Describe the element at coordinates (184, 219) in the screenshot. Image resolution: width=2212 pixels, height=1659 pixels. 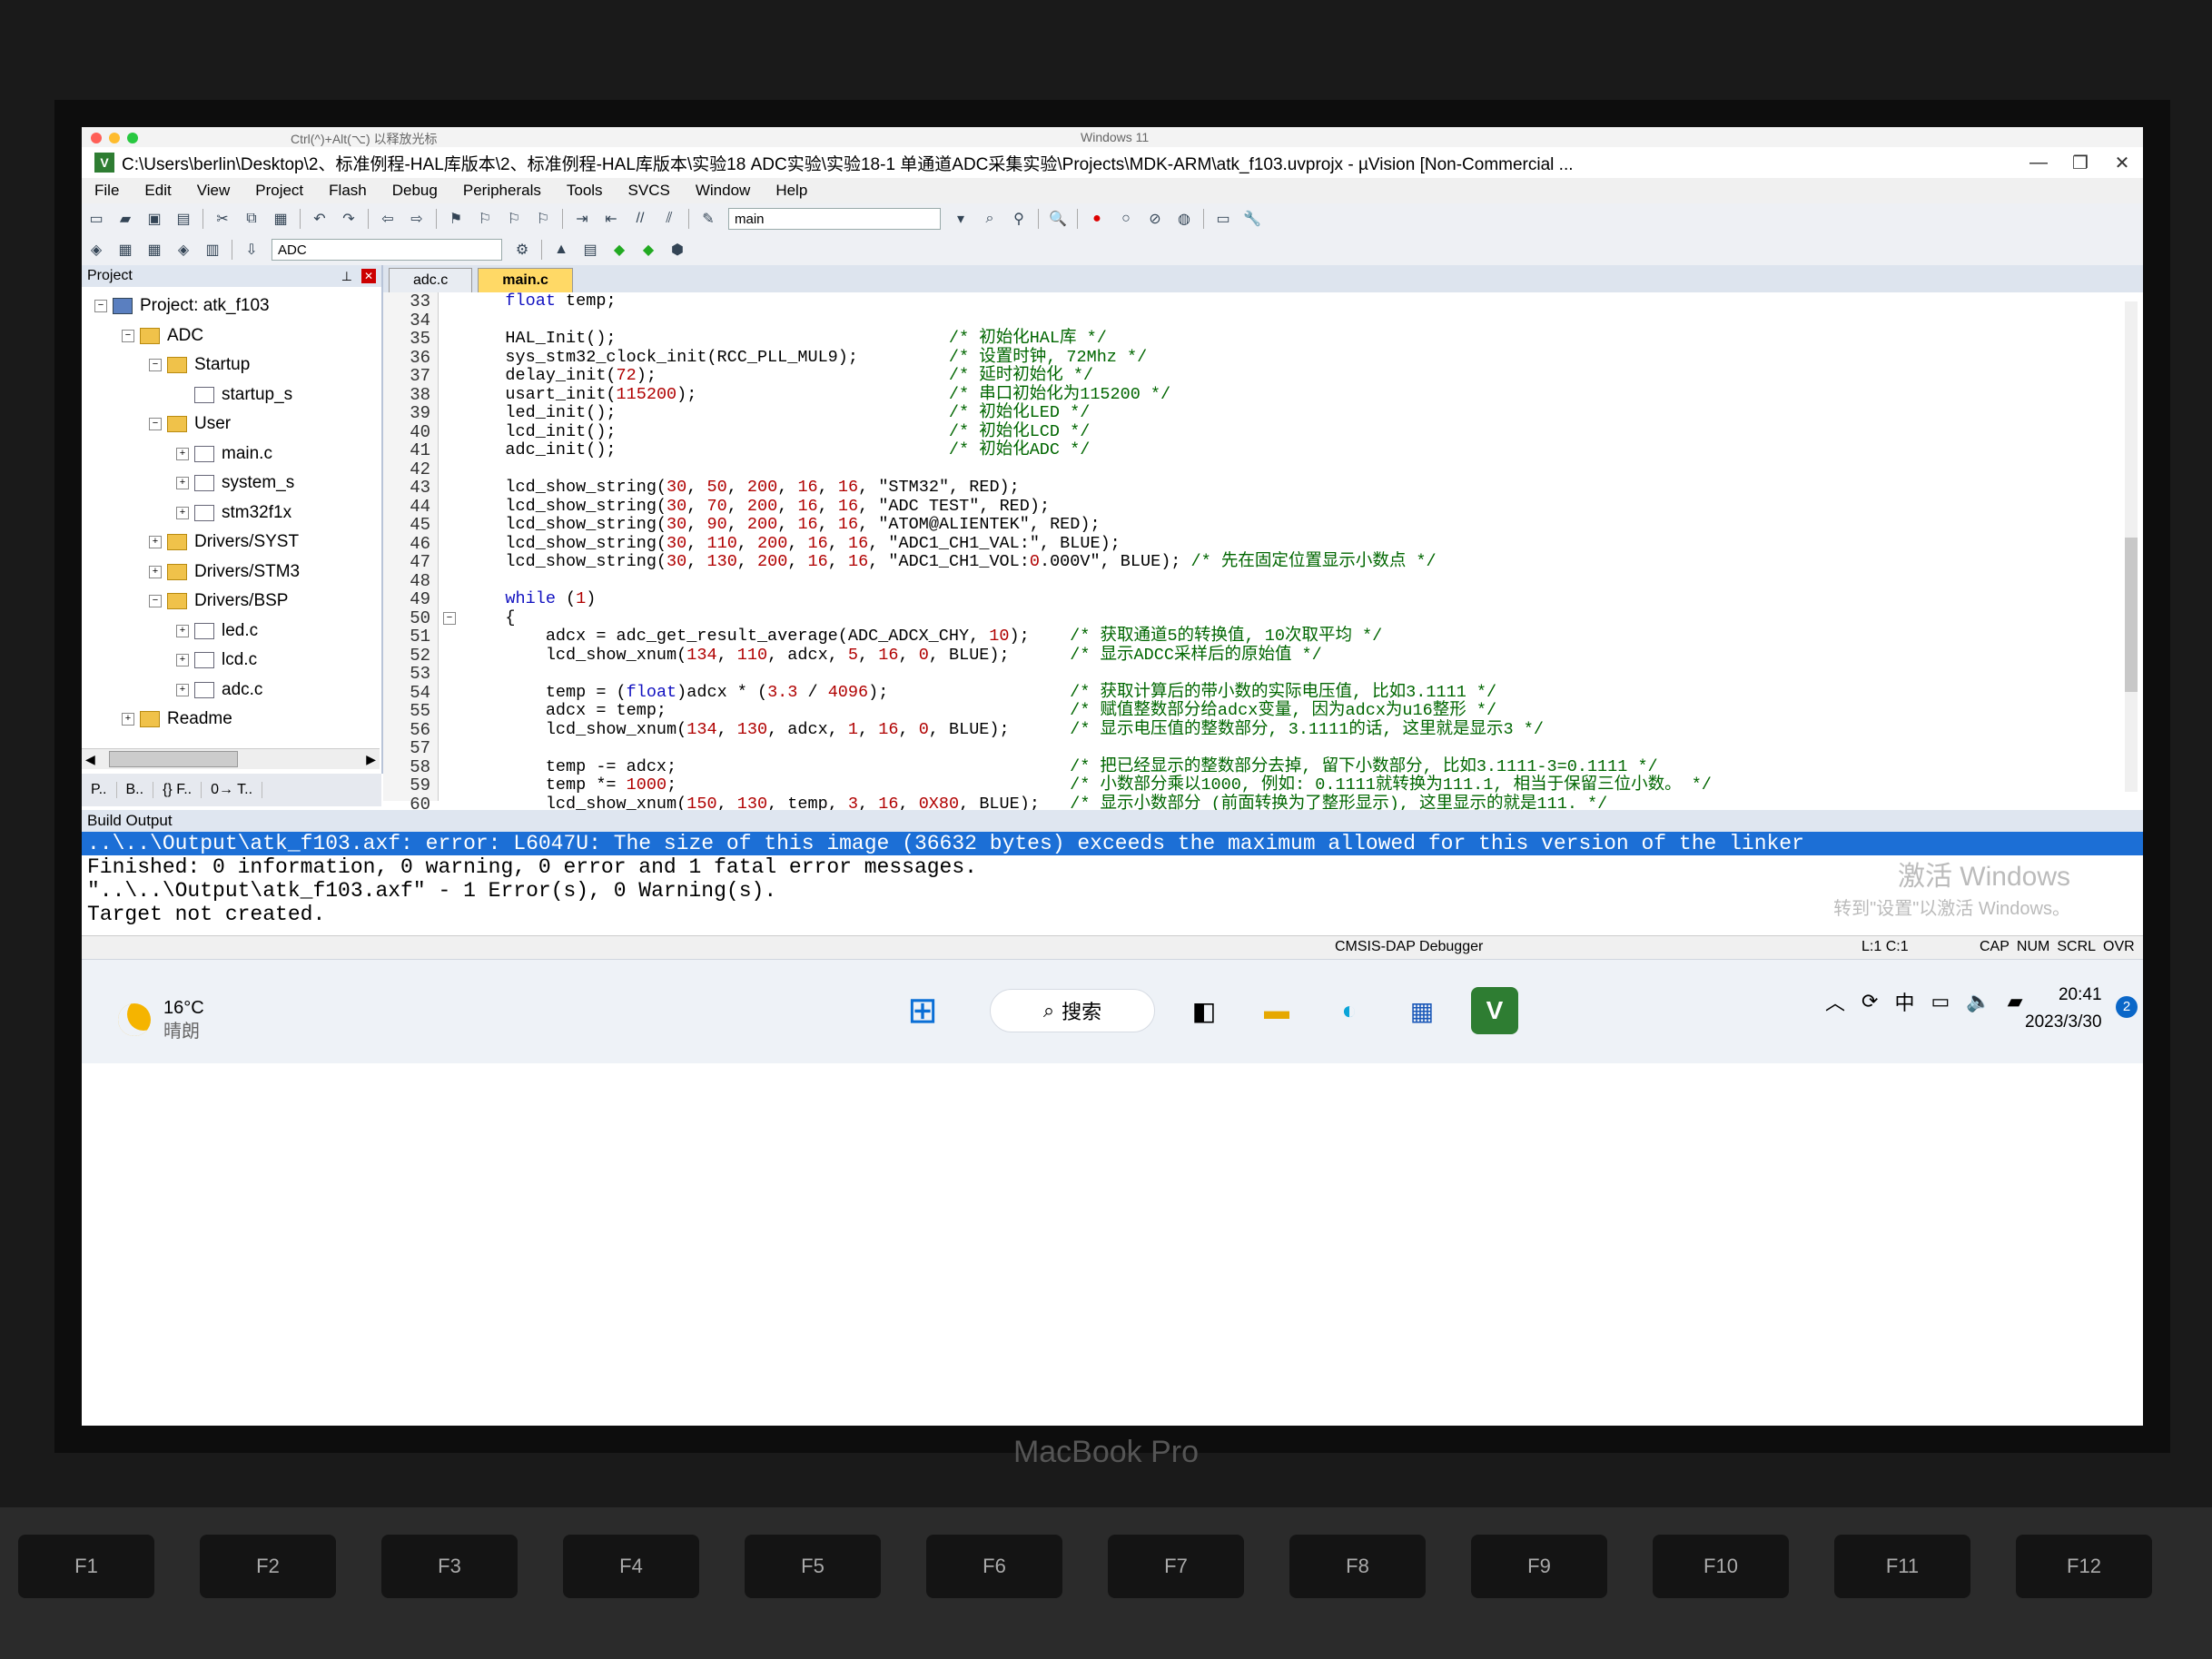
I see `save-all-icon: ▤` at that location.